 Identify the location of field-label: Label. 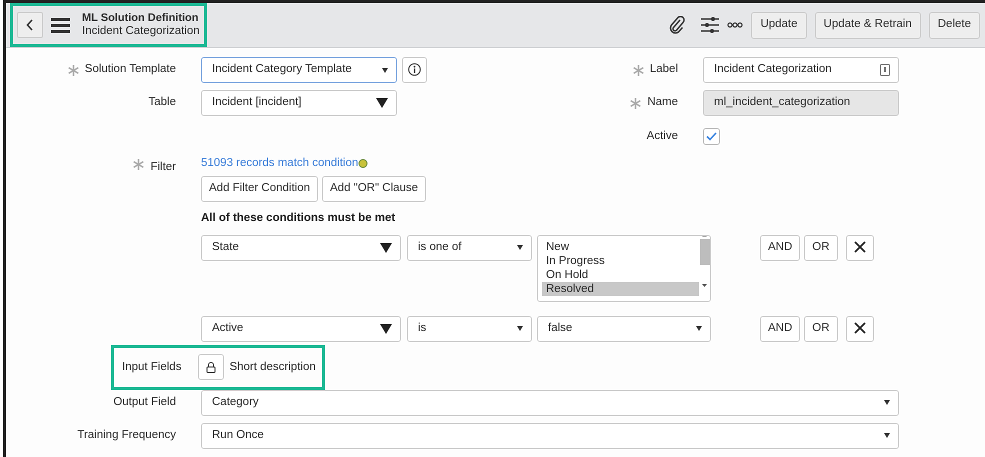
(664, 70).